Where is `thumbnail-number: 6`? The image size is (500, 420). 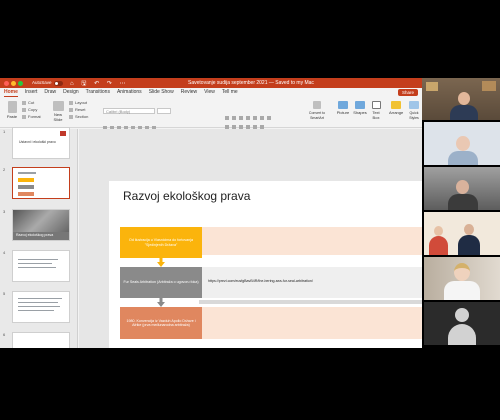 thumbnail-number: 6 is located at coordinates (4, 334).